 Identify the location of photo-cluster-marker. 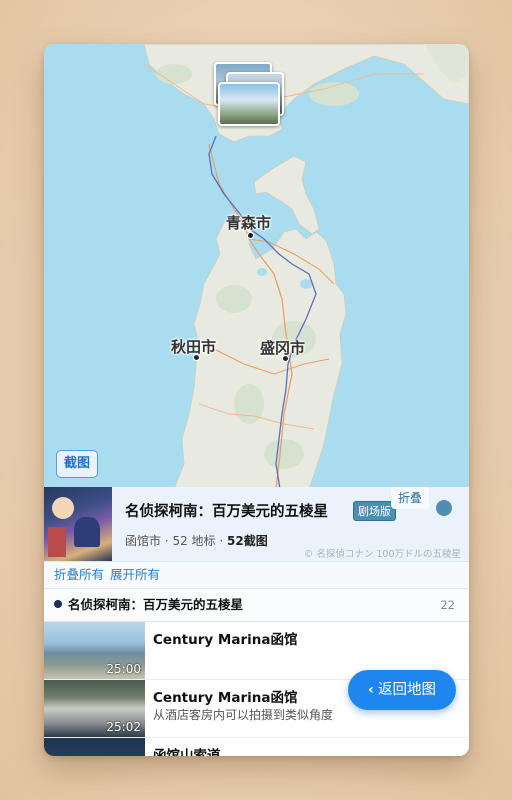
(249, 94).